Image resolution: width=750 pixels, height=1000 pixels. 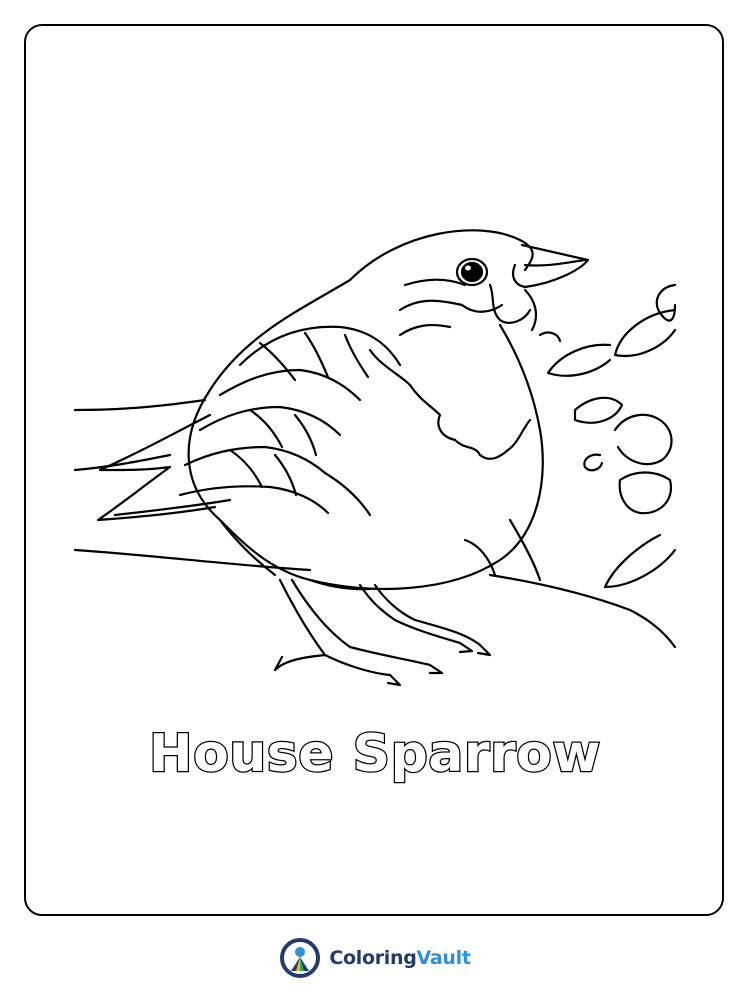 What do you see at coordinates (607, 436) in the screenshot?
I see `leaves-outline` at bounding box center [607, 436].